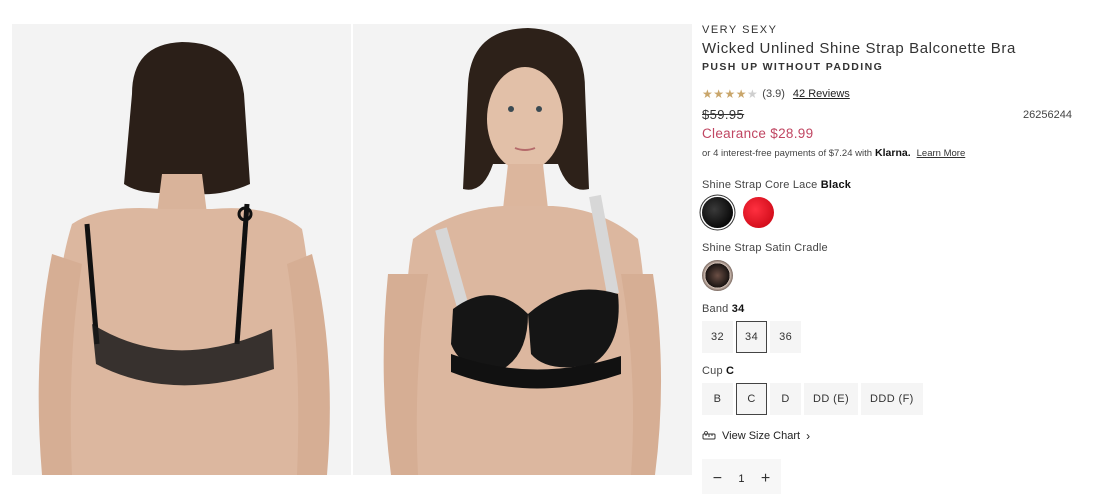  What do you see at coordinates (761, 436) in the screenshot?
I see `view-size-chart-label: View Size Chart` at bounding box center [761, 436].